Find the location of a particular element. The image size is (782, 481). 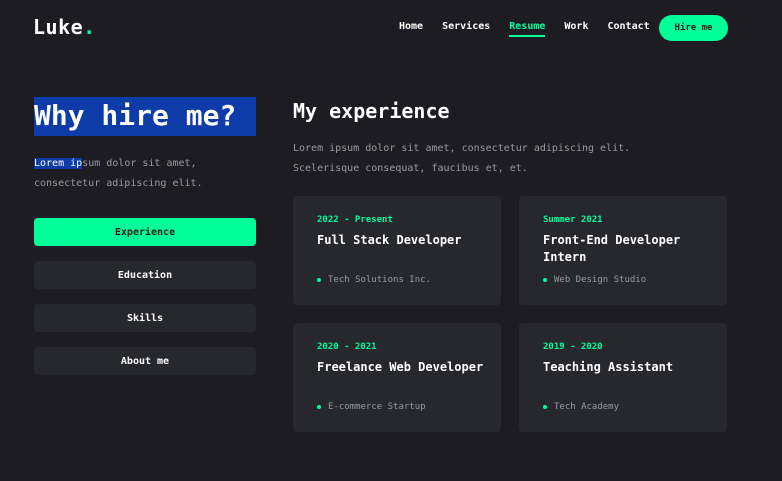

card-org: Web Design Studio is located at coordinates (594, 280).